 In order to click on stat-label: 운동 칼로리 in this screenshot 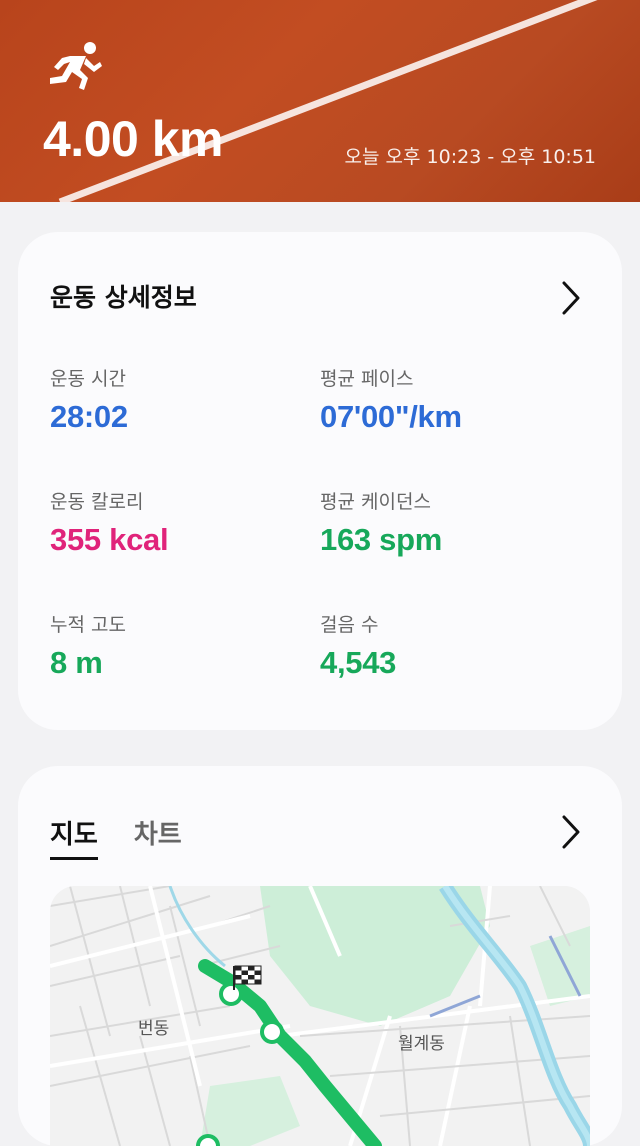, I will do `click(97, 502)`.